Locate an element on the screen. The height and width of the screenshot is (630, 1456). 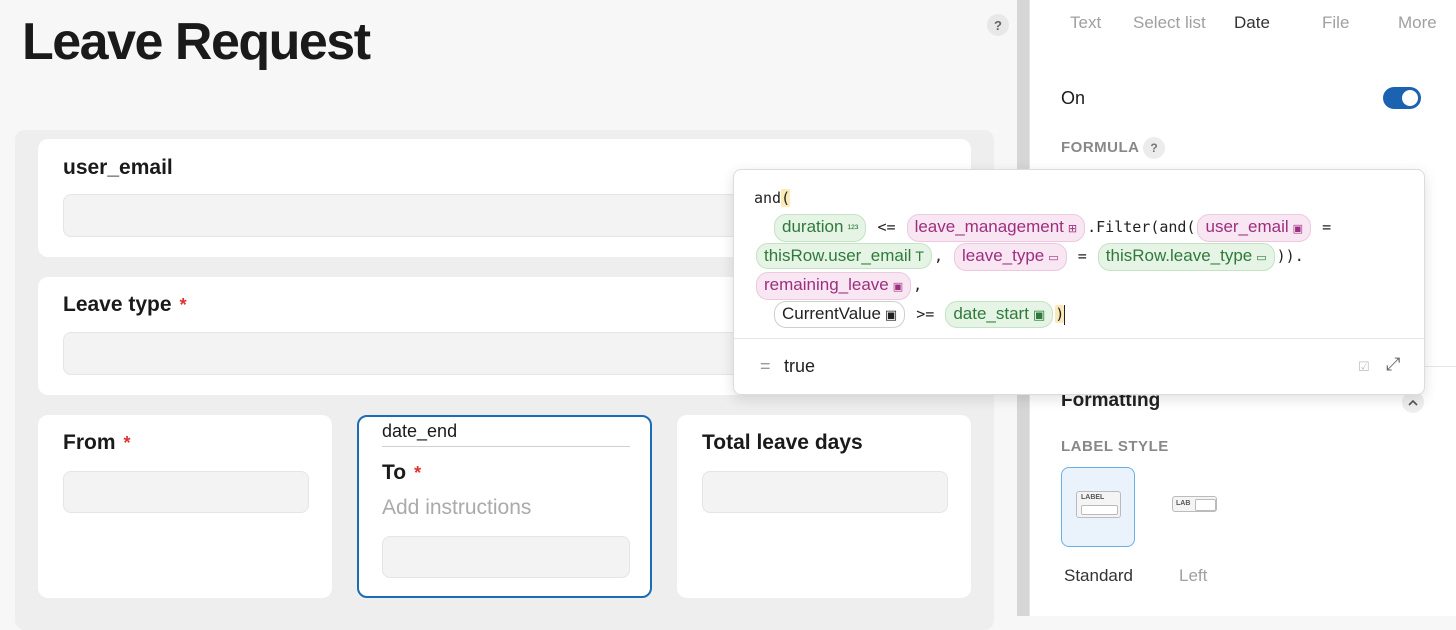
label-style-left-text: Left is located at coordinates (1193, 576).